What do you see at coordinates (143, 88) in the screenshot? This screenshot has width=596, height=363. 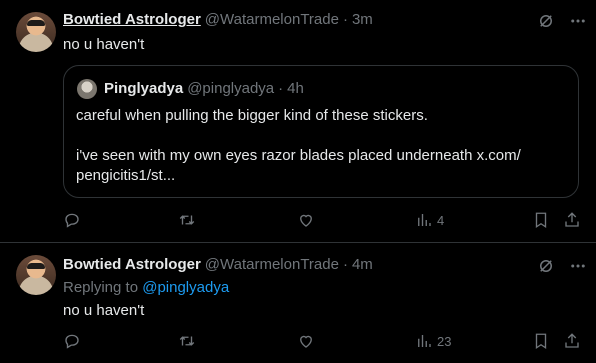 I see `quoted-author-name: Pinglyadya` at bounding box center [143, 88].